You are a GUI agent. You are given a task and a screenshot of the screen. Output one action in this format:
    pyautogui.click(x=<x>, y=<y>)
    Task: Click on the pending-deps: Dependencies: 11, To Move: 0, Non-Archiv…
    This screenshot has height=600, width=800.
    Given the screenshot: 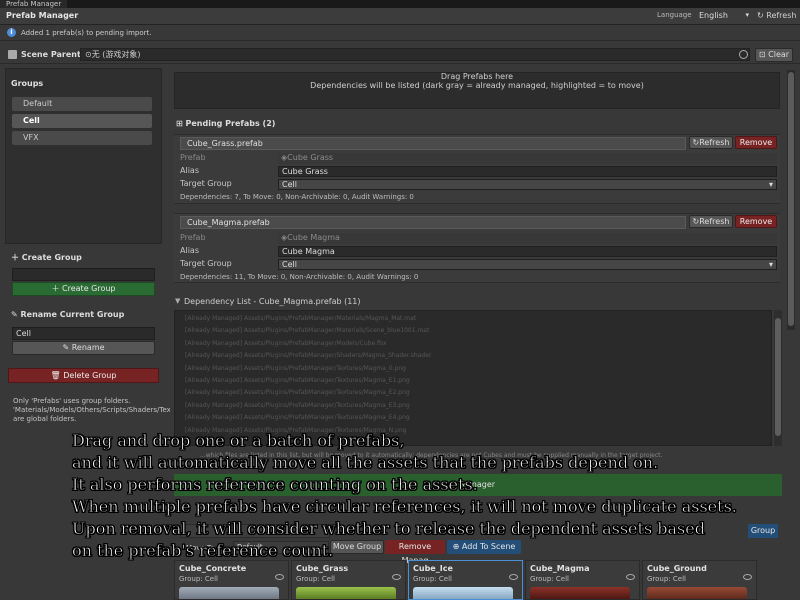 What is the action you would take?
    pyautogui.click(x=299, y=277)
    